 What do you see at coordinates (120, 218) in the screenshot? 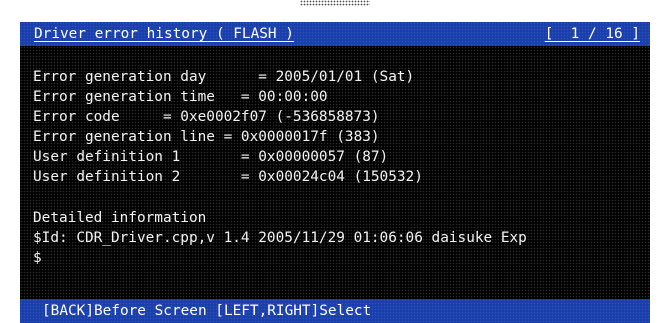
I see `detailed-information-heading: Detailed information` at bounding box center [120, 218].